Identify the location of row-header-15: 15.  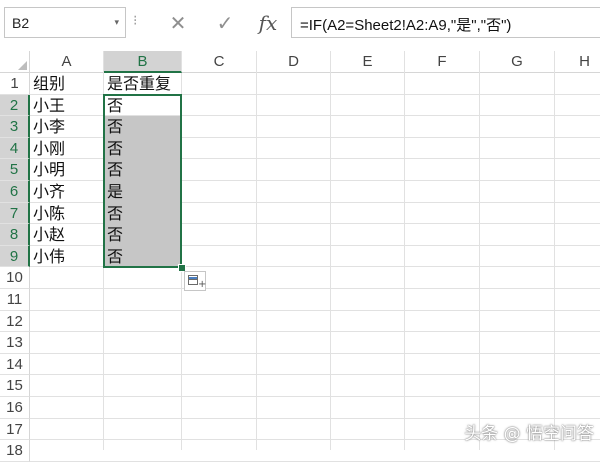
(15, 386).